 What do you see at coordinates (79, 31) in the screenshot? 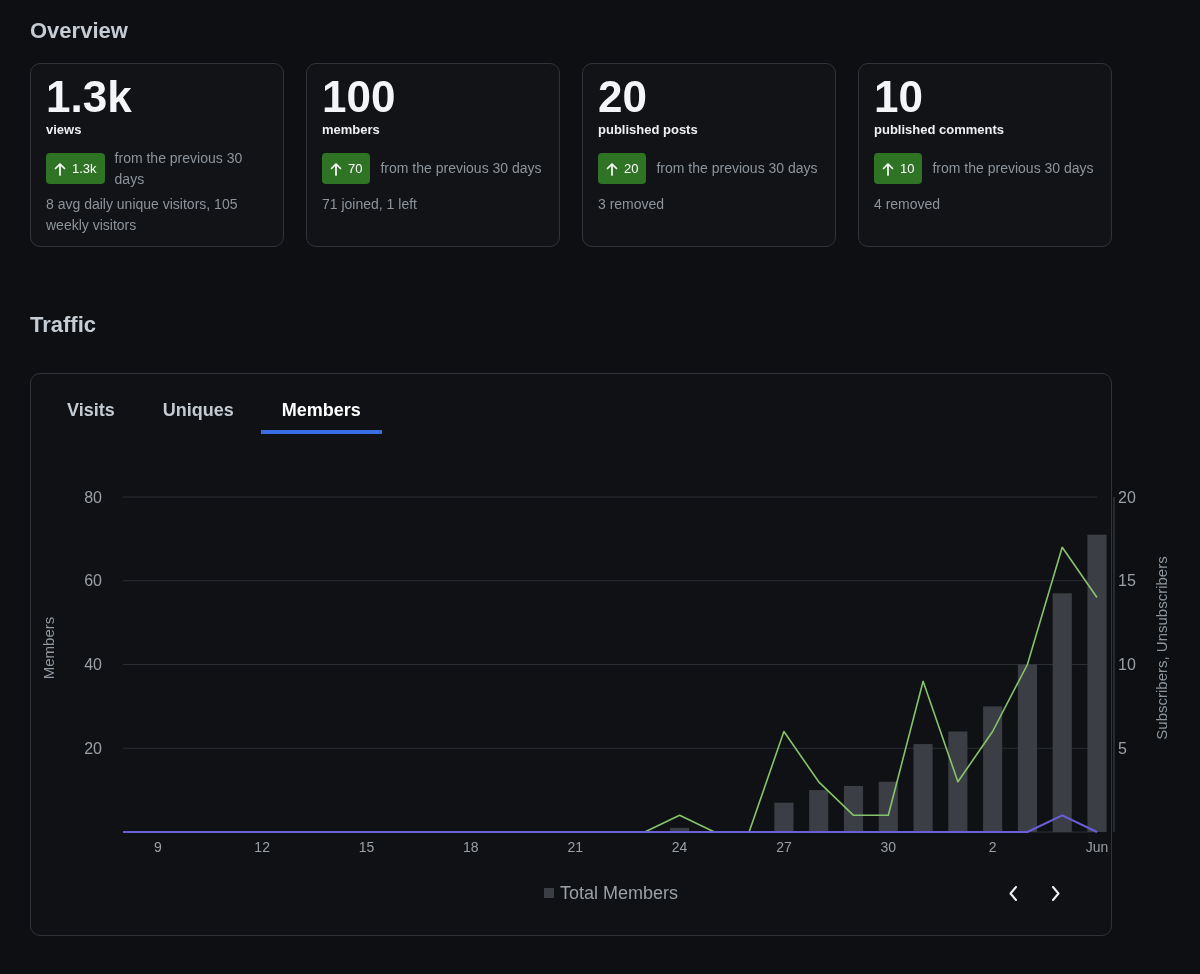
I see `section-heading: Overview` at bounding box center [79, 31].